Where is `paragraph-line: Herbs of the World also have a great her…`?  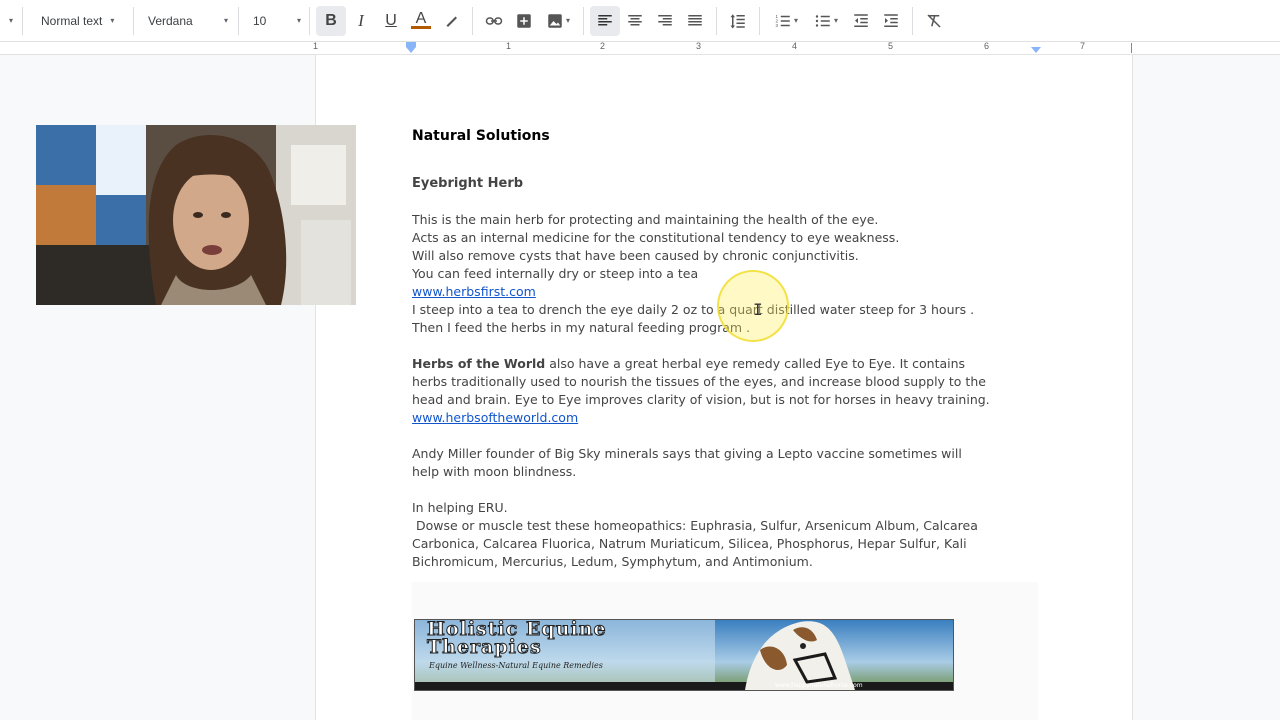
paragraph-line: Herbs of the World also have a great her… is located at coordinates (732, 364).